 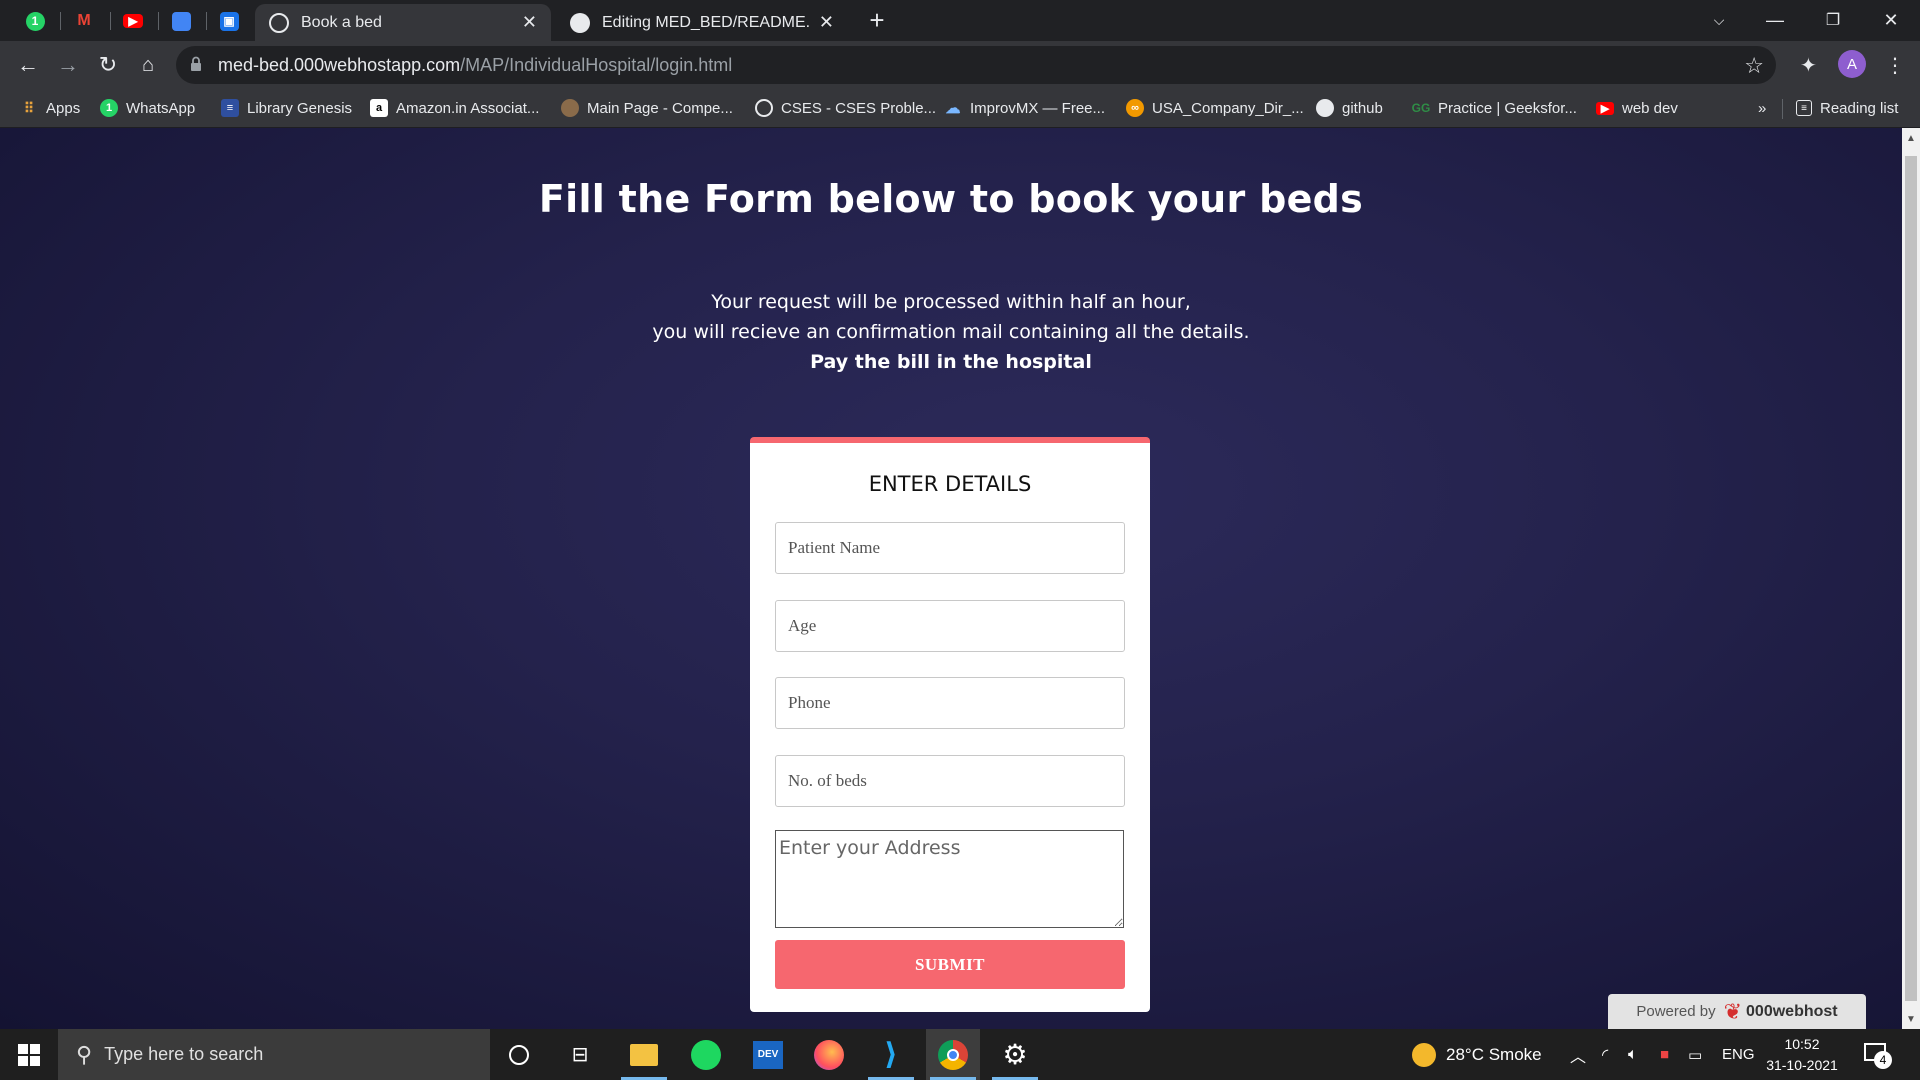 I want to click on page-scrollbar: ▲ ▼, so click(x=1911, y=578).